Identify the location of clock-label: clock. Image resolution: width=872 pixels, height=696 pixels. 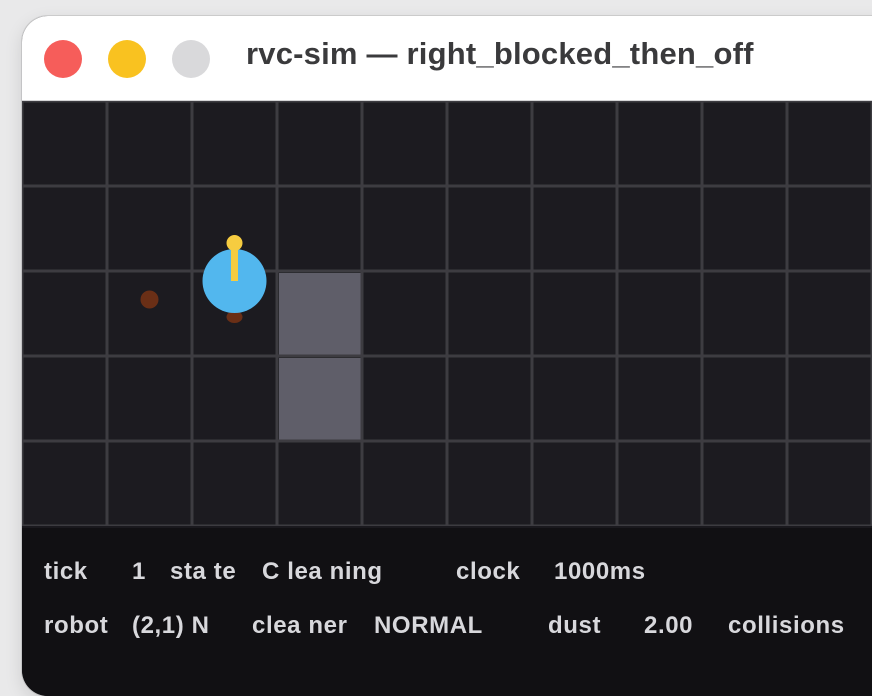
(488, 571).